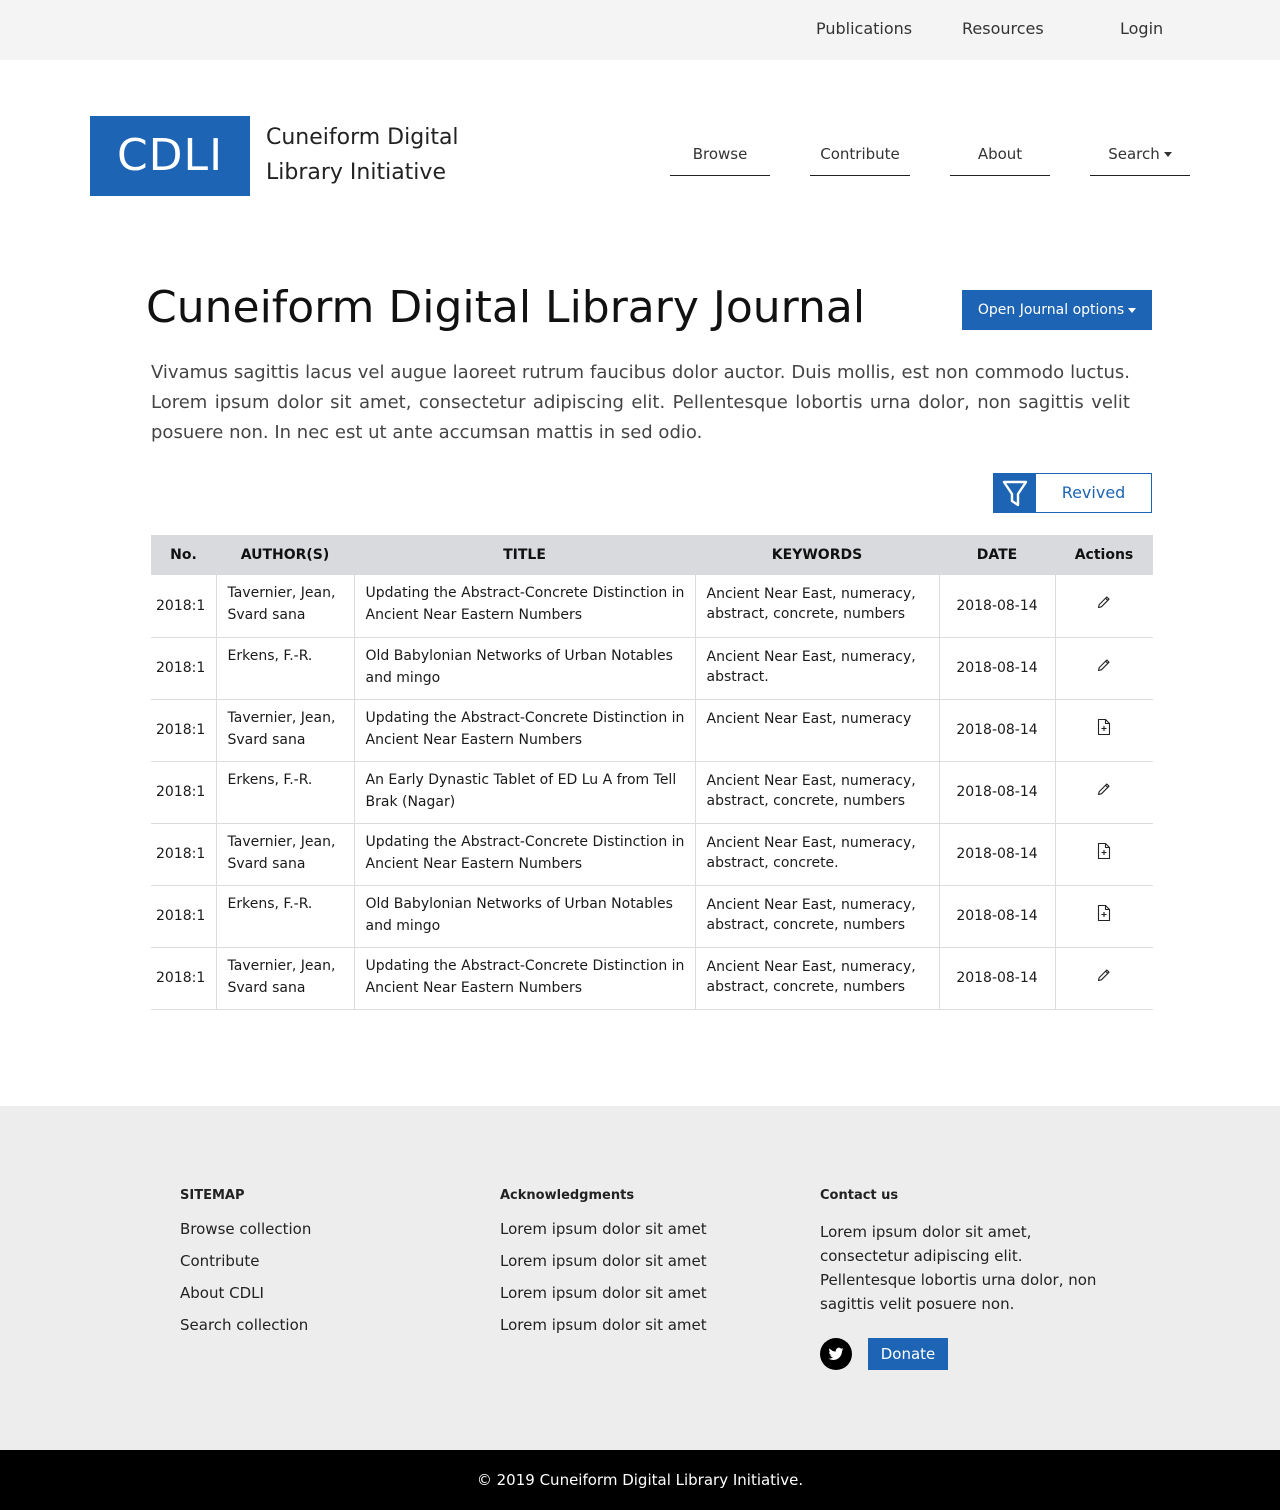  What do you see at coordinates (212, 1195) in the screenshot?
I see `sitemap-heading: SITEMAP` at bounding box center [212, 1195].